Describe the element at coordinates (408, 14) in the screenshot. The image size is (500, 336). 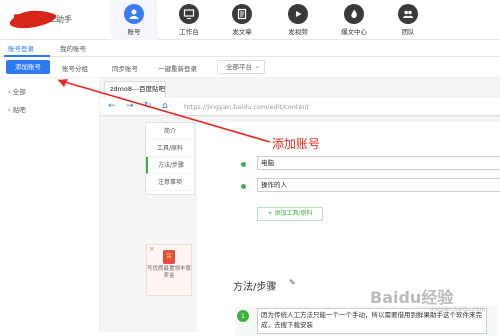
I see `team-icon` at that location.